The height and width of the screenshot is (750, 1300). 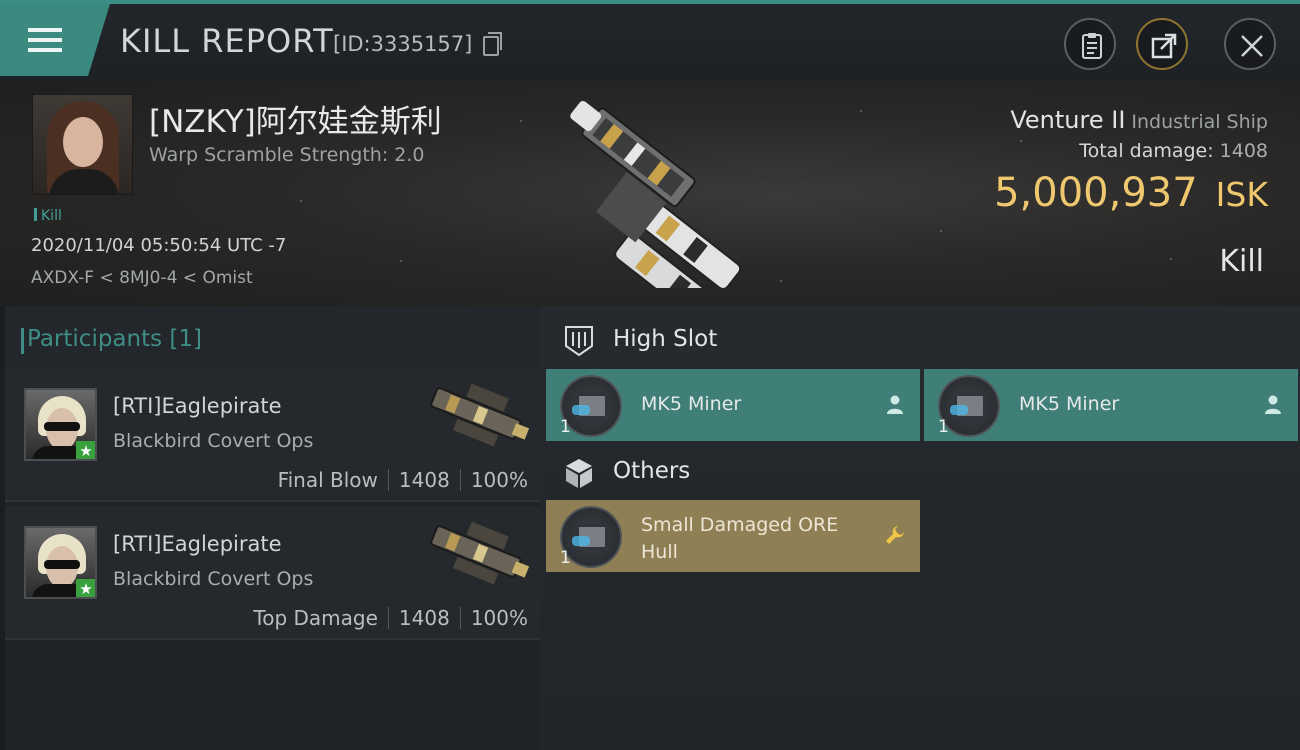 What do you see at coordinates (142, 278) in the screenshot?
I see `kill-location: AXDX-F < 8MJ0-4 < Omist` at bounding box center [142, 278].